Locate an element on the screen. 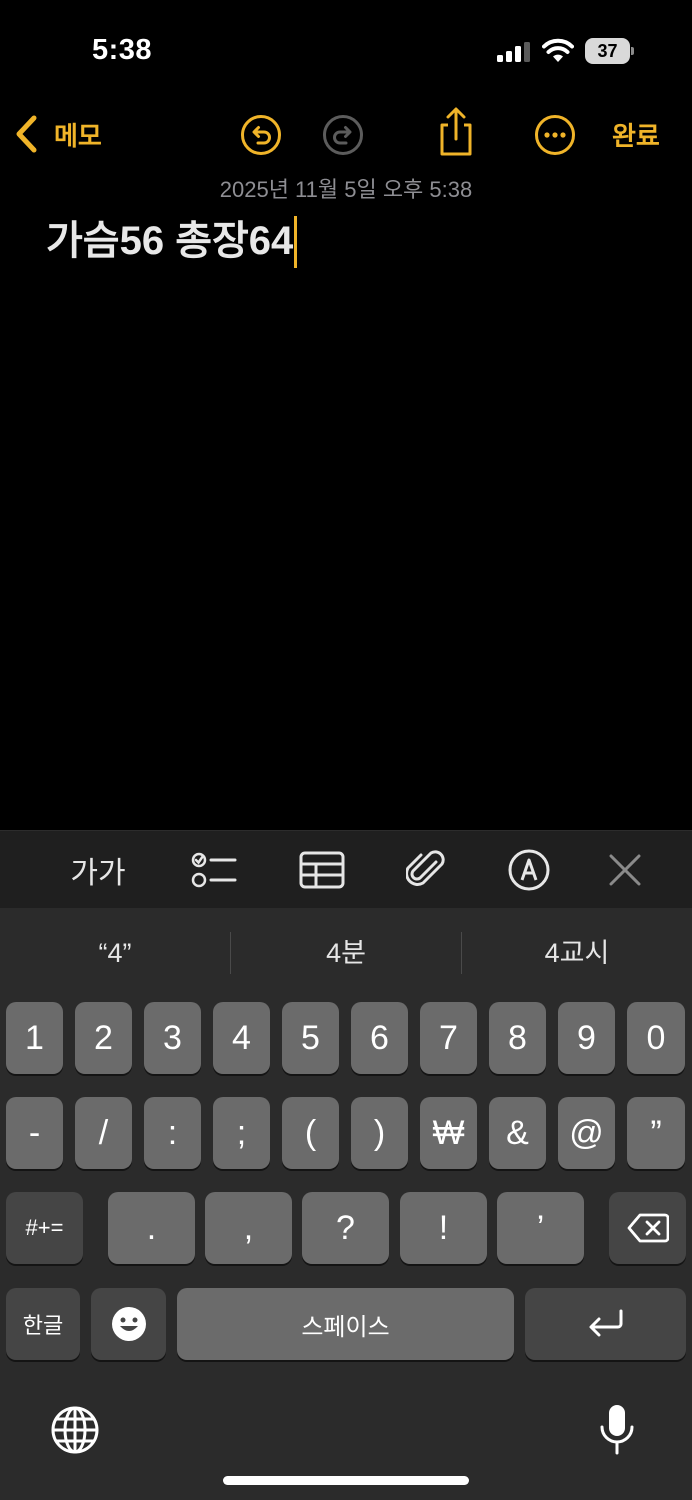 This screenshot has height=1500, width=692. key-7: 7 is located at coordinates (448, 1038).